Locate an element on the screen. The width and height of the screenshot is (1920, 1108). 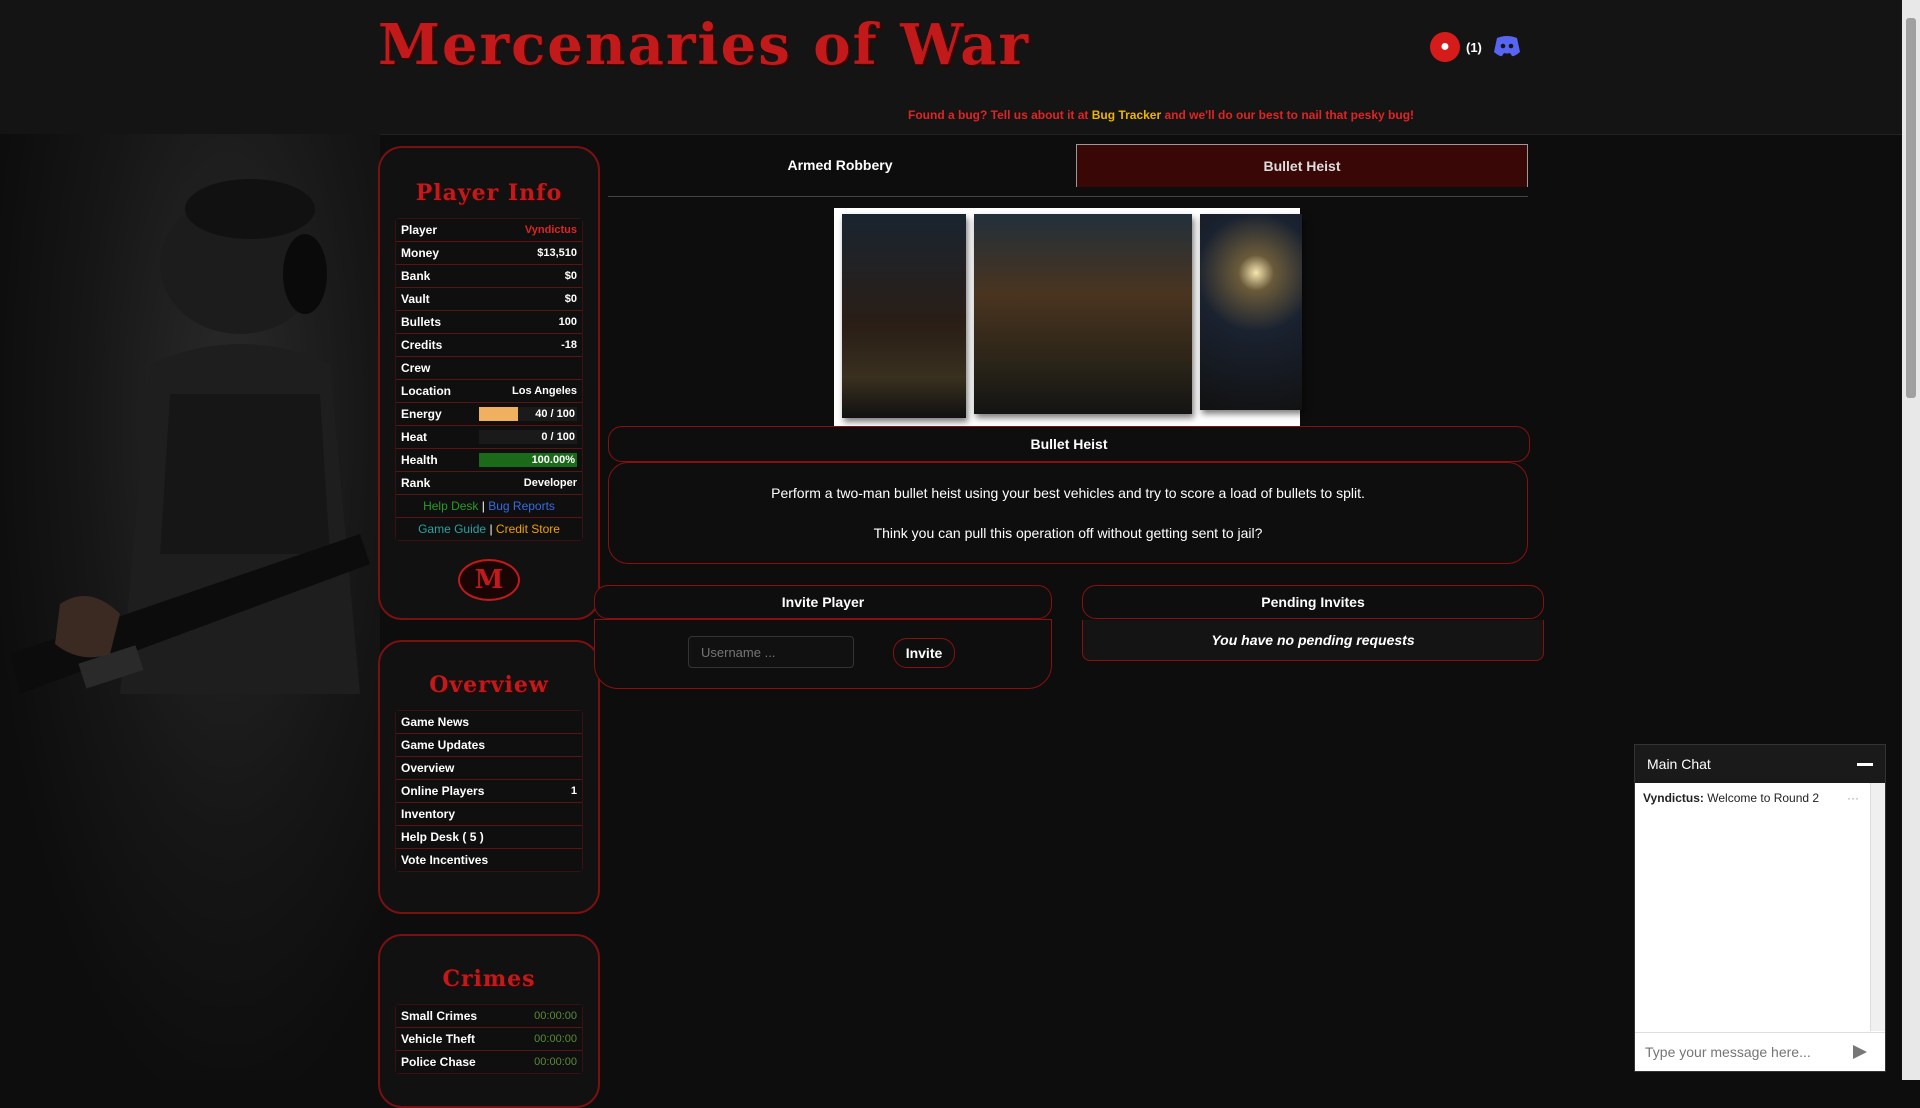
discord-icon is located at coordinates (1507, 46).